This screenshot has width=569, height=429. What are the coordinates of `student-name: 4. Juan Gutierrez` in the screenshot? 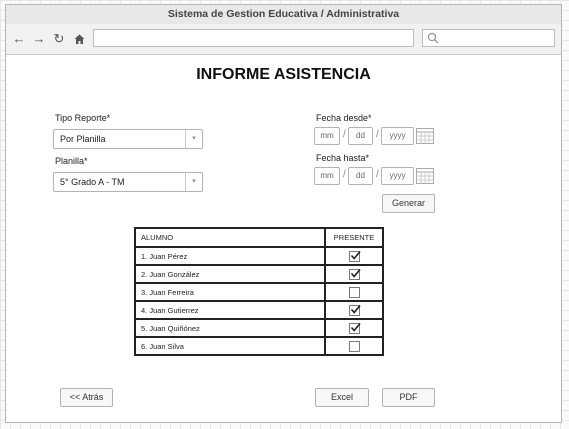 It's located at (230, 310).